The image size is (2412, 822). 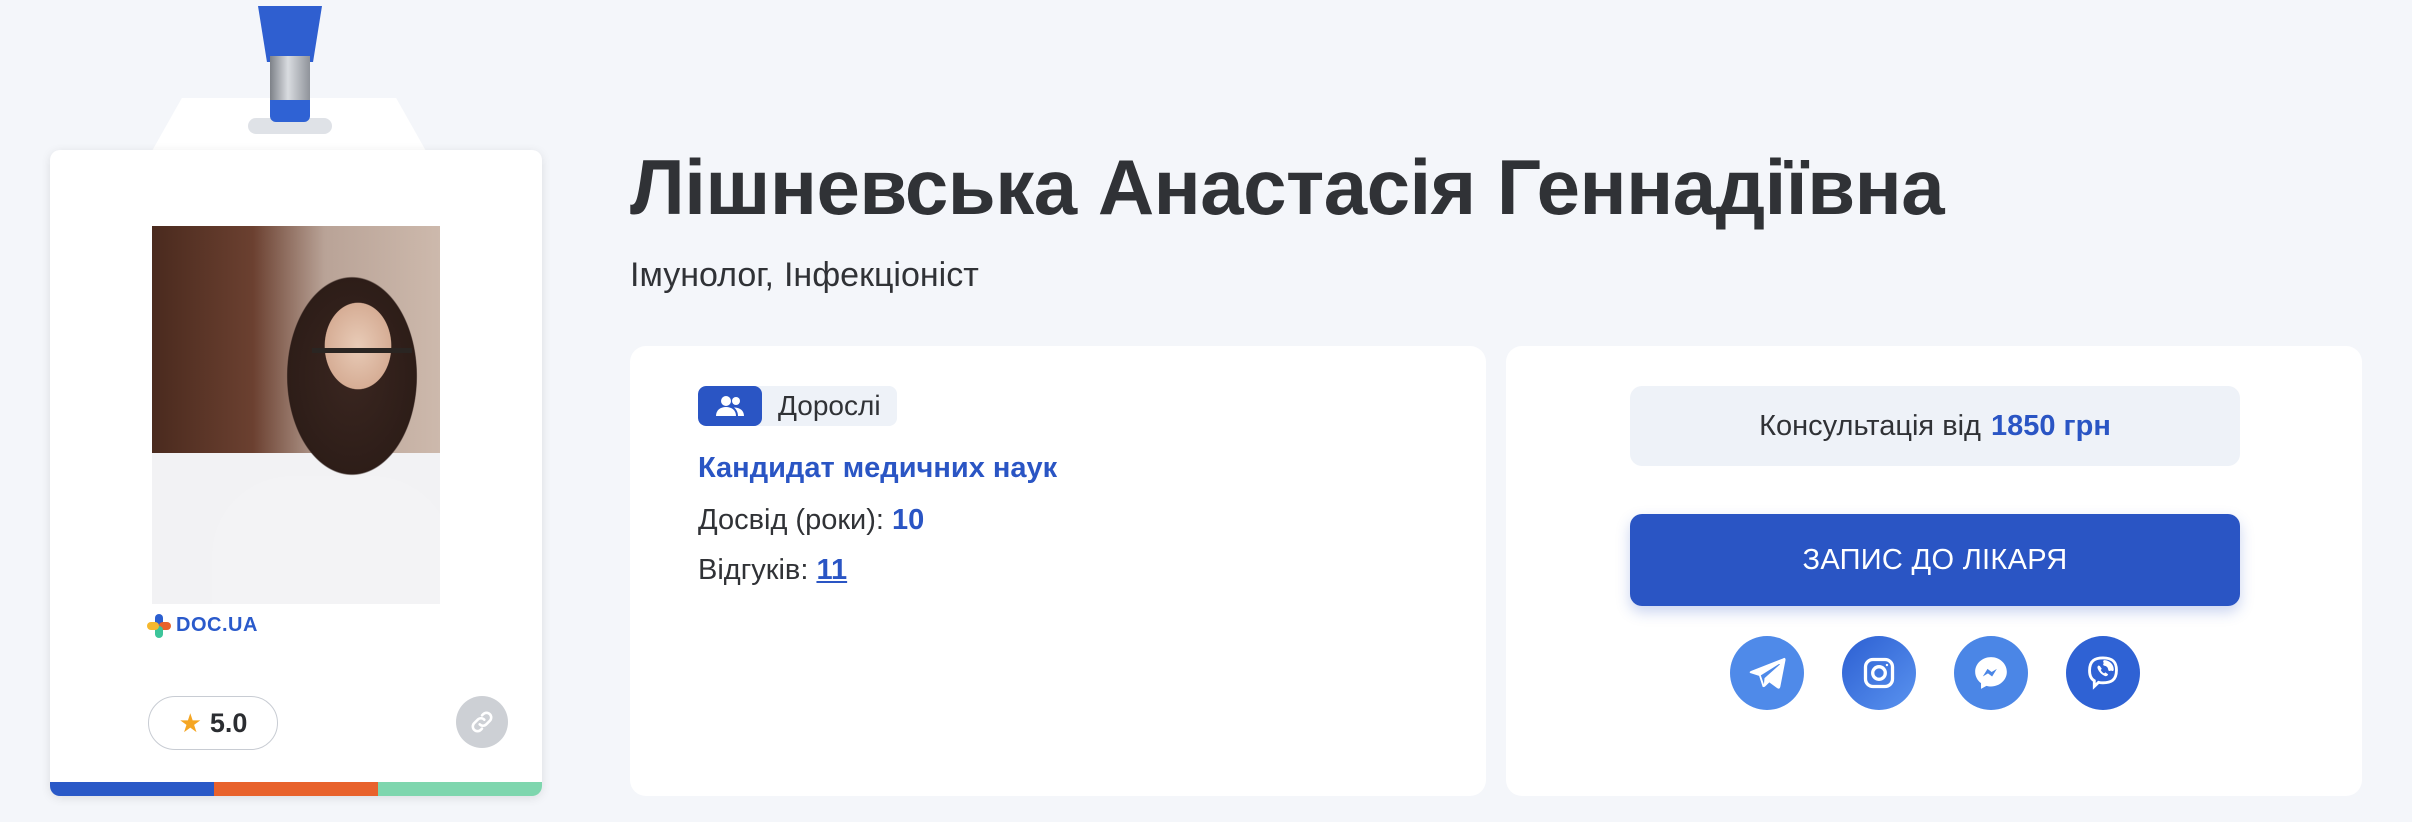 I want to click on rating-badge: ★ 5.0, so click(x=213, y=723).